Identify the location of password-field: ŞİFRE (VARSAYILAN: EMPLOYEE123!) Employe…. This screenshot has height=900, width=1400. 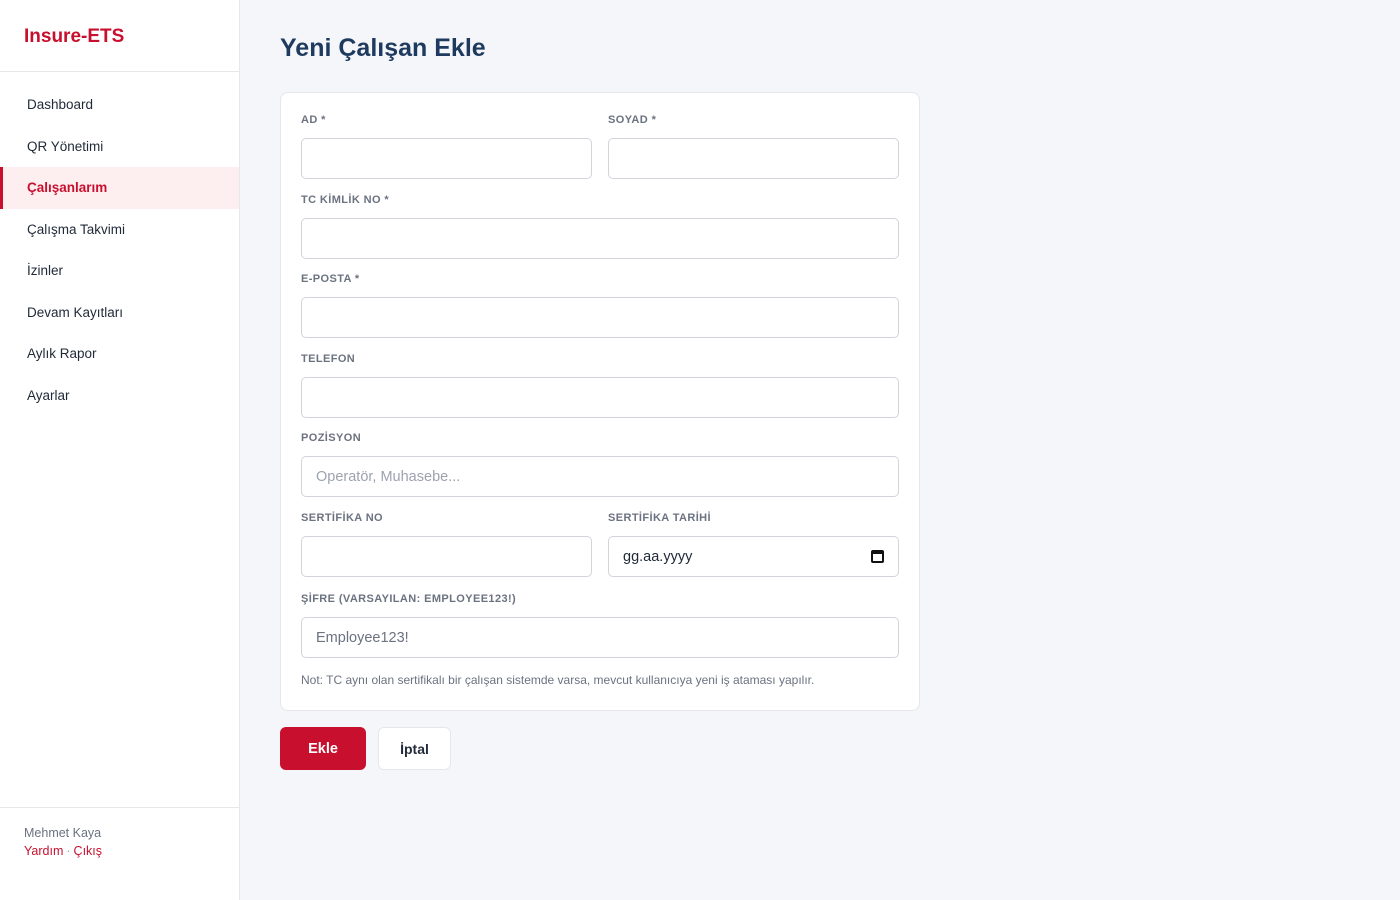
(600, 625).